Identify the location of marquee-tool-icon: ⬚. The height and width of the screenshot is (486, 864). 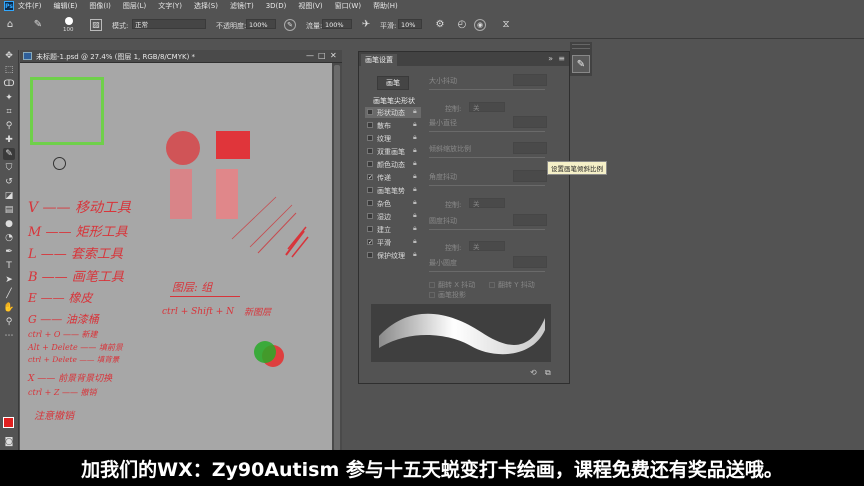
(9, 70).